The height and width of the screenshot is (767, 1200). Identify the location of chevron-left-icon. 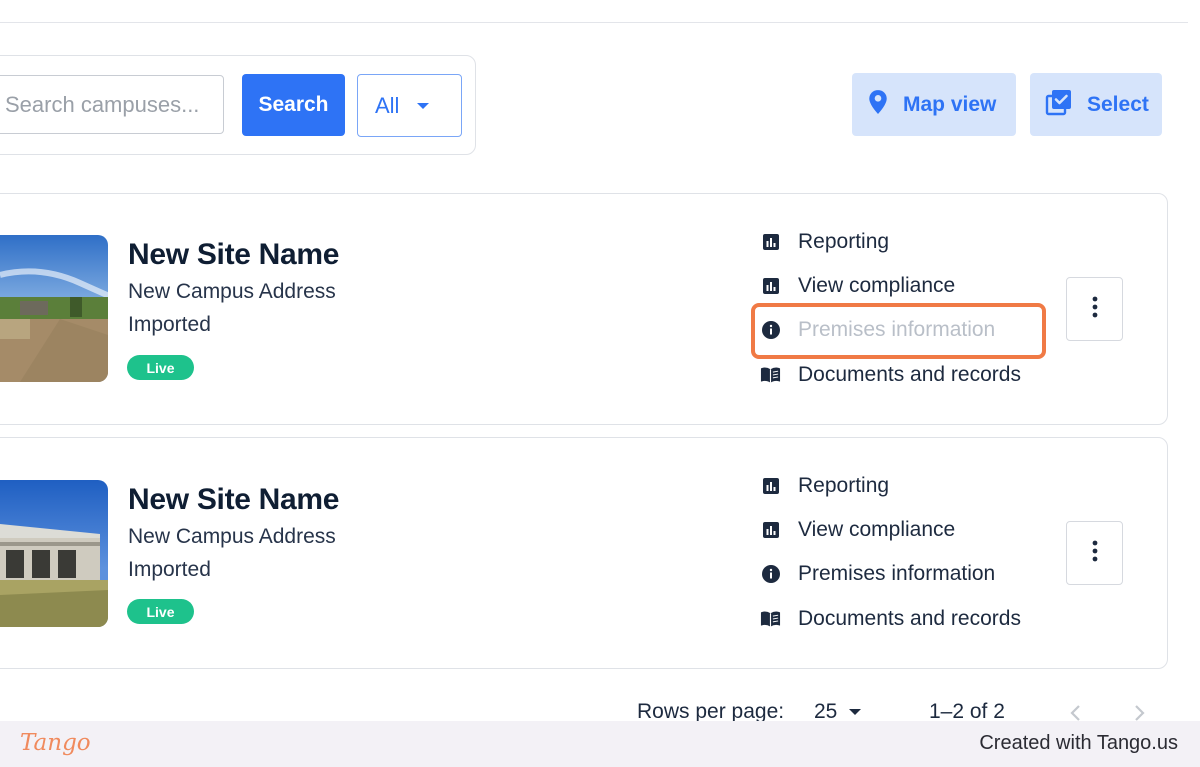
(1075, 713).